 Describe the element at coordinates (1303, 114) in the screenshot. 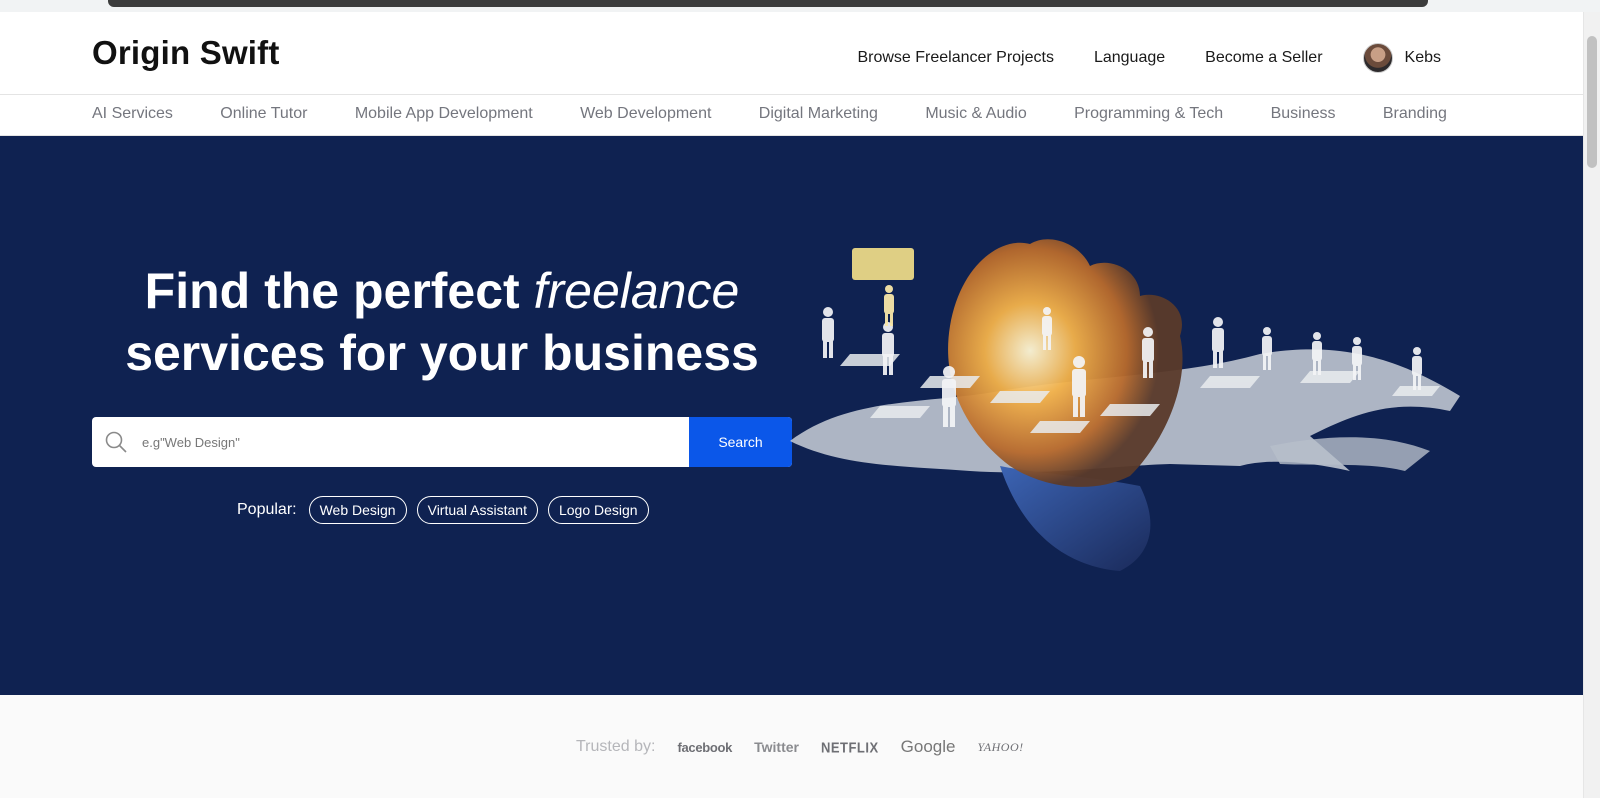

I see `category-business: Business` at that location.